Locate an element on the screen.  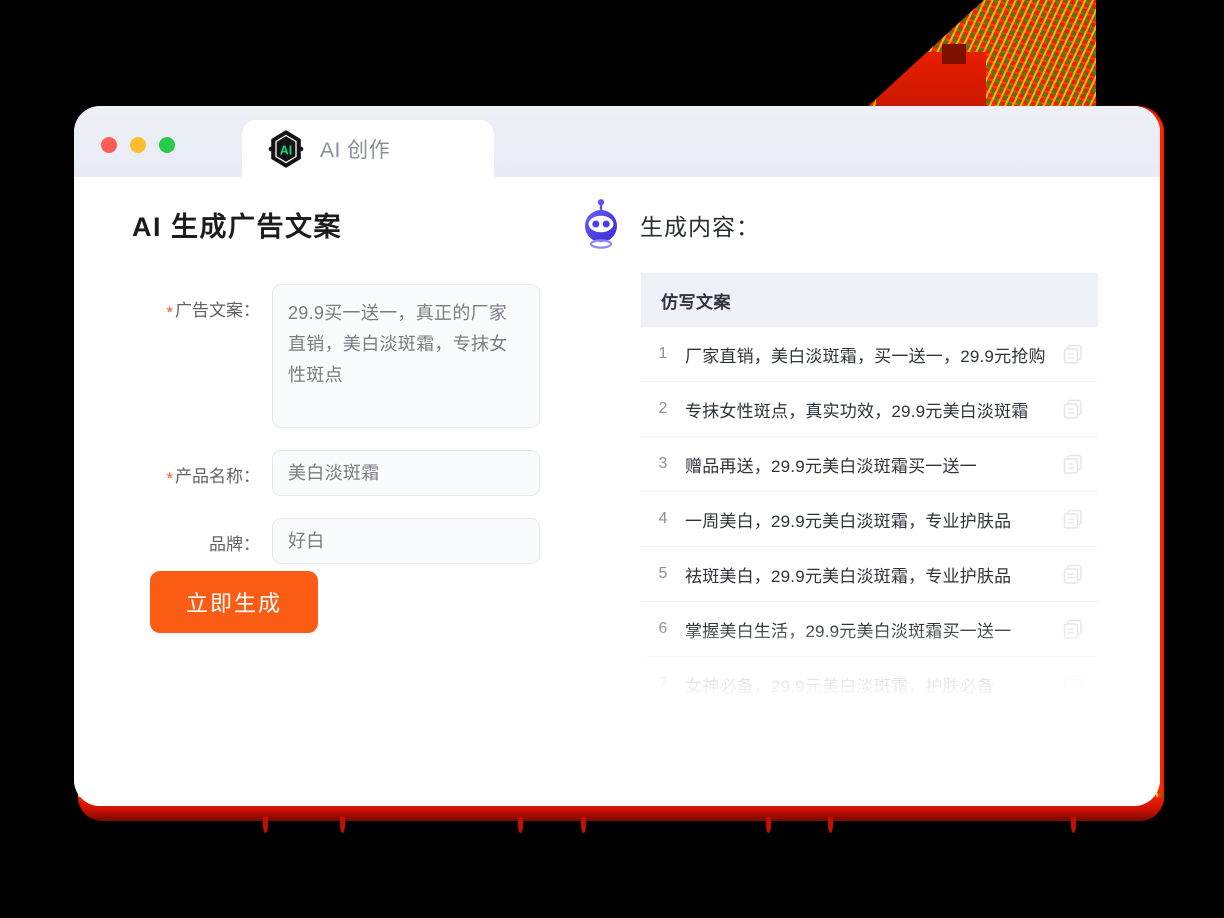
results-header: 生成内容： is located at coordinates (838, 225).